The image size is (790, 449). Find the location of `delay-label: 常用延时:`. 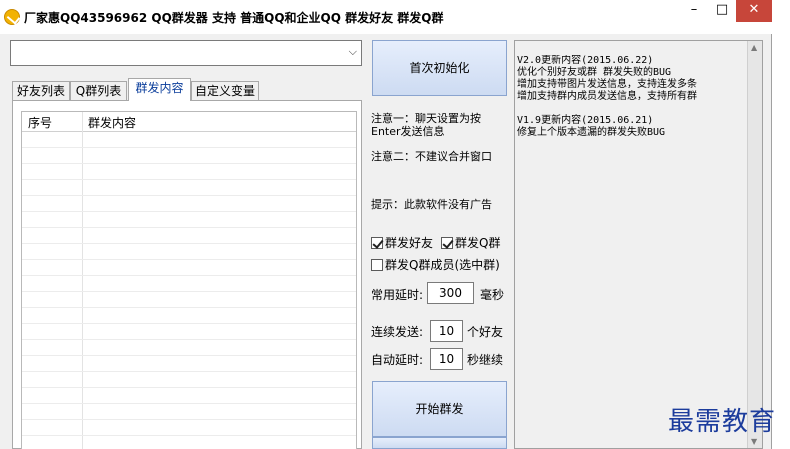

delay-label: 常用延时: is located at coordinates (397, 295).